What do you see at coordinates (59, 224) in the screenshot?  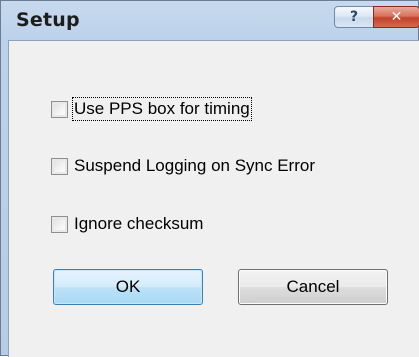 I see `checkbox-ignore-checksum` at bounding box center [59, 224].